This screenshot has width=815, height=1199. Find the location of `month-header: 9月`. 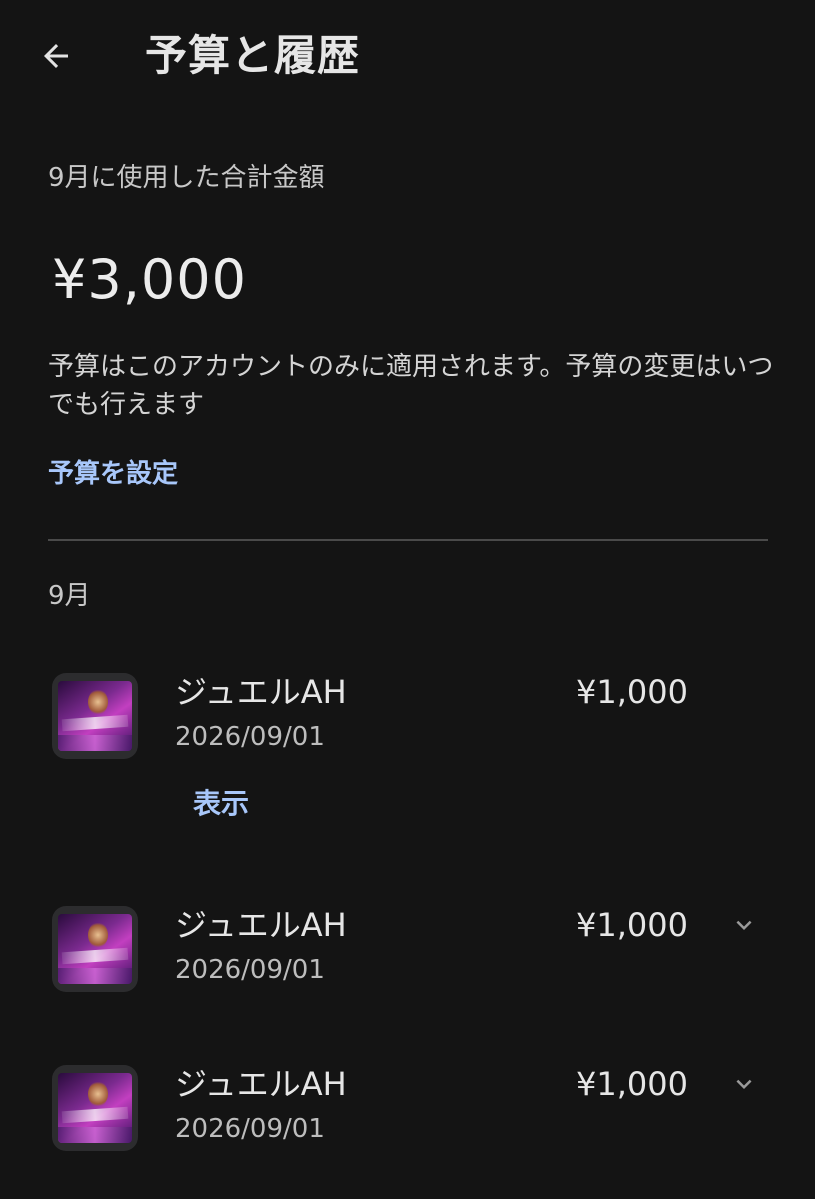

month-header: 9月 is located at coordinates (69, 596).